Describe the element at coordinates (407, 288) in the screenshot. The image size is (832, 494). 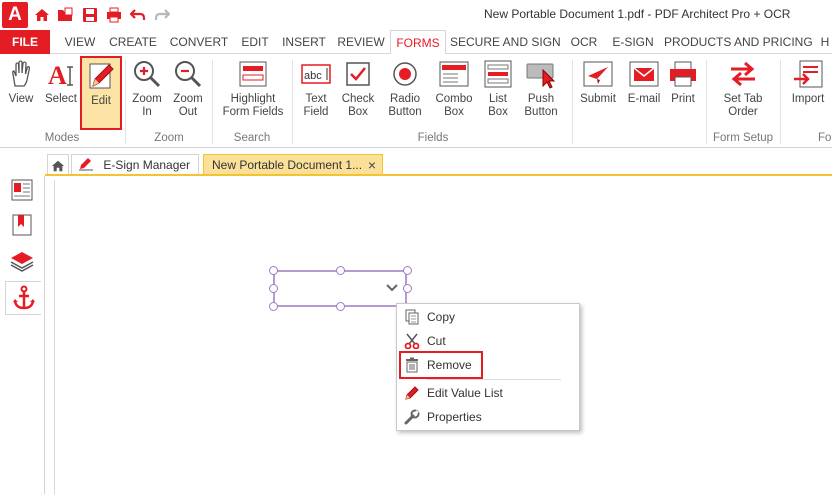
I see `resize-handle-e` at that location.